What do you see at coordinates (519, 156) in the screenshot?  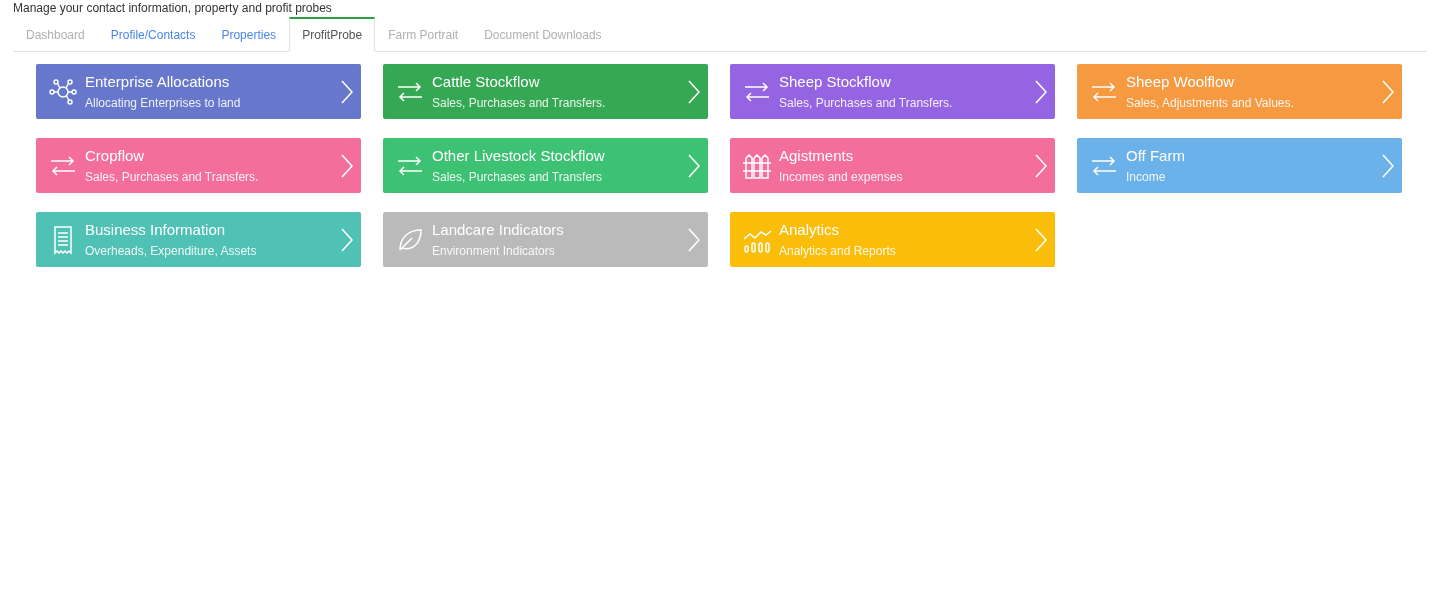 I see `card-title: Other Livestock Stockflow` at bounding box center [519, 156].